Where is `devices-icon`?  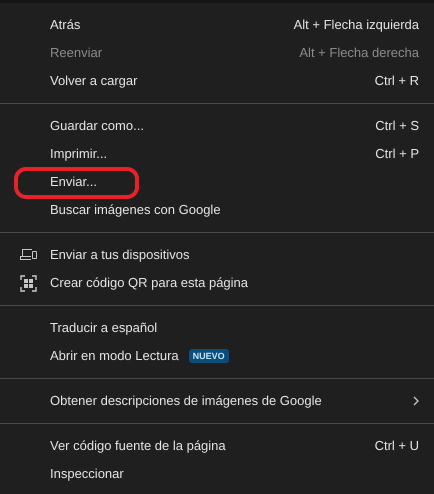 devices-icon is located at coordinates (28, 254).